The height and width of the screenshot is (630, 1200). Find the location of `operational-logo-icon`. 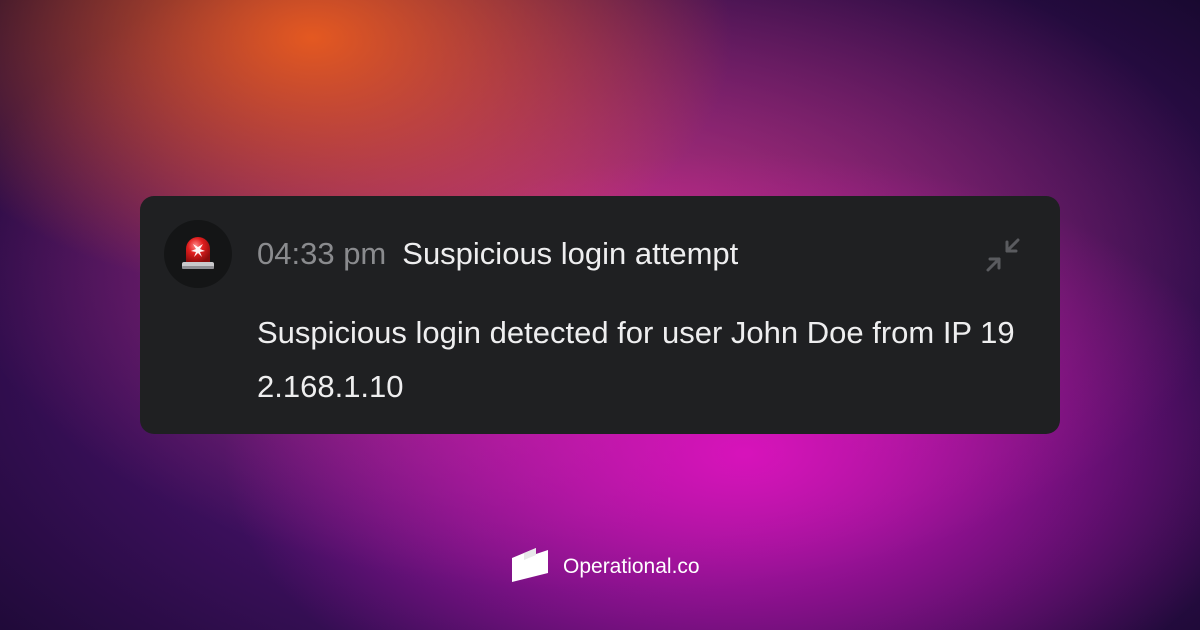

operational-logo-icon is located at coordinates (530, 567).